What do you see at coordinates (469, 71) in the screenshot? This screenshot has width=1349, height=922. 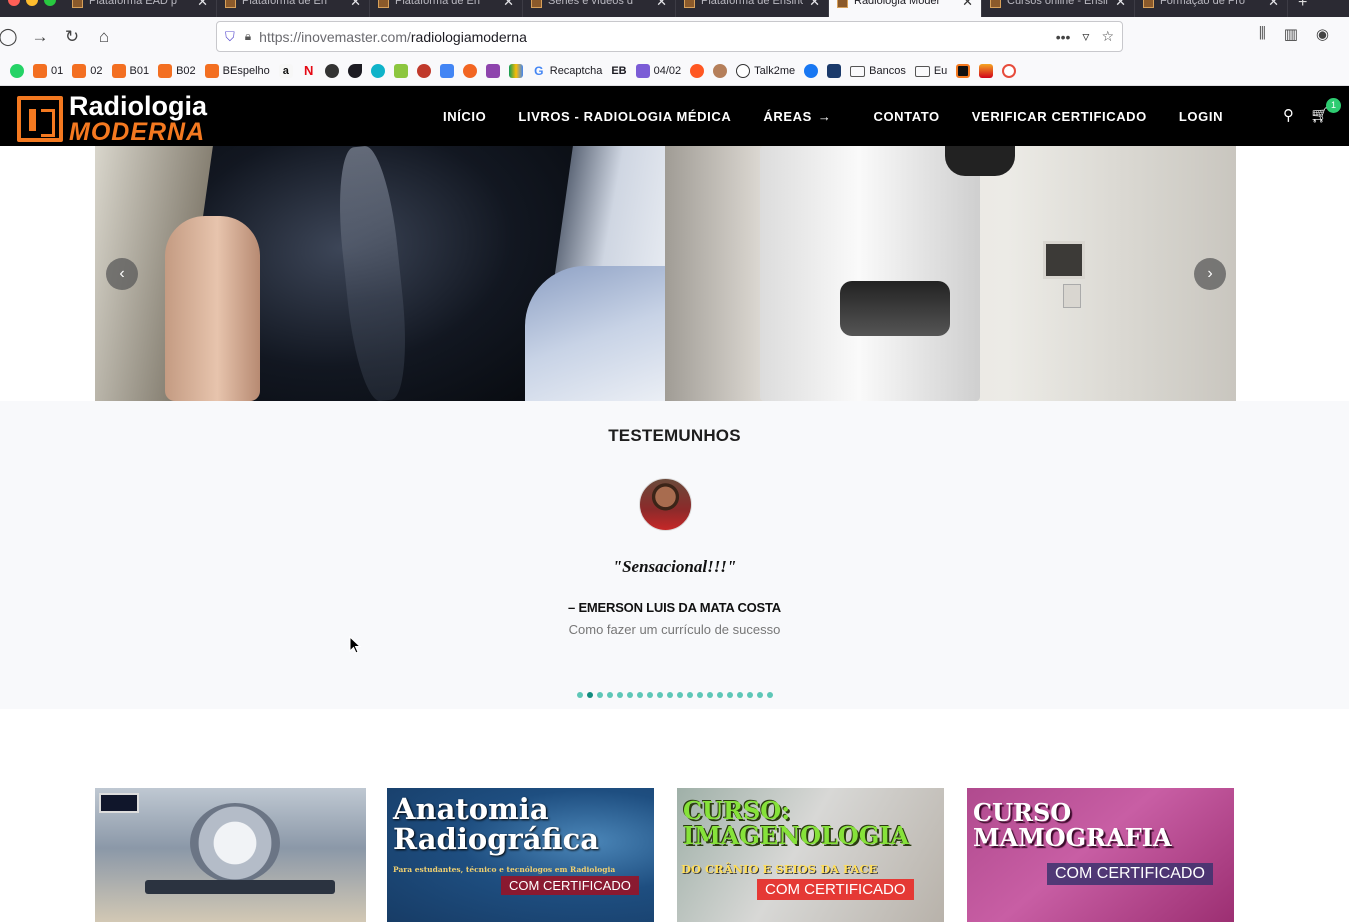 I see `bookmark-f` at bounding box center [469, 71].